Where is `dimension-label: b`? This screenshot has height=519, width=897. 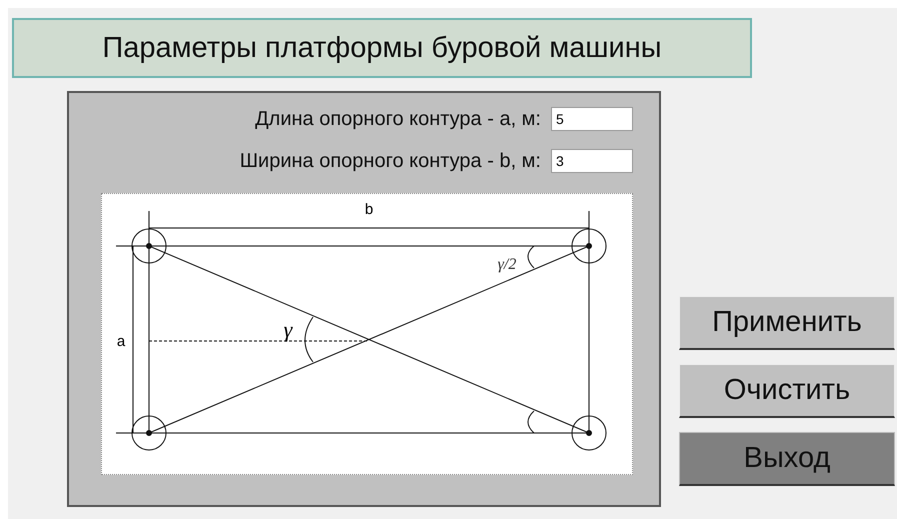
dimension-label: b is located at coordinates (369, 209).